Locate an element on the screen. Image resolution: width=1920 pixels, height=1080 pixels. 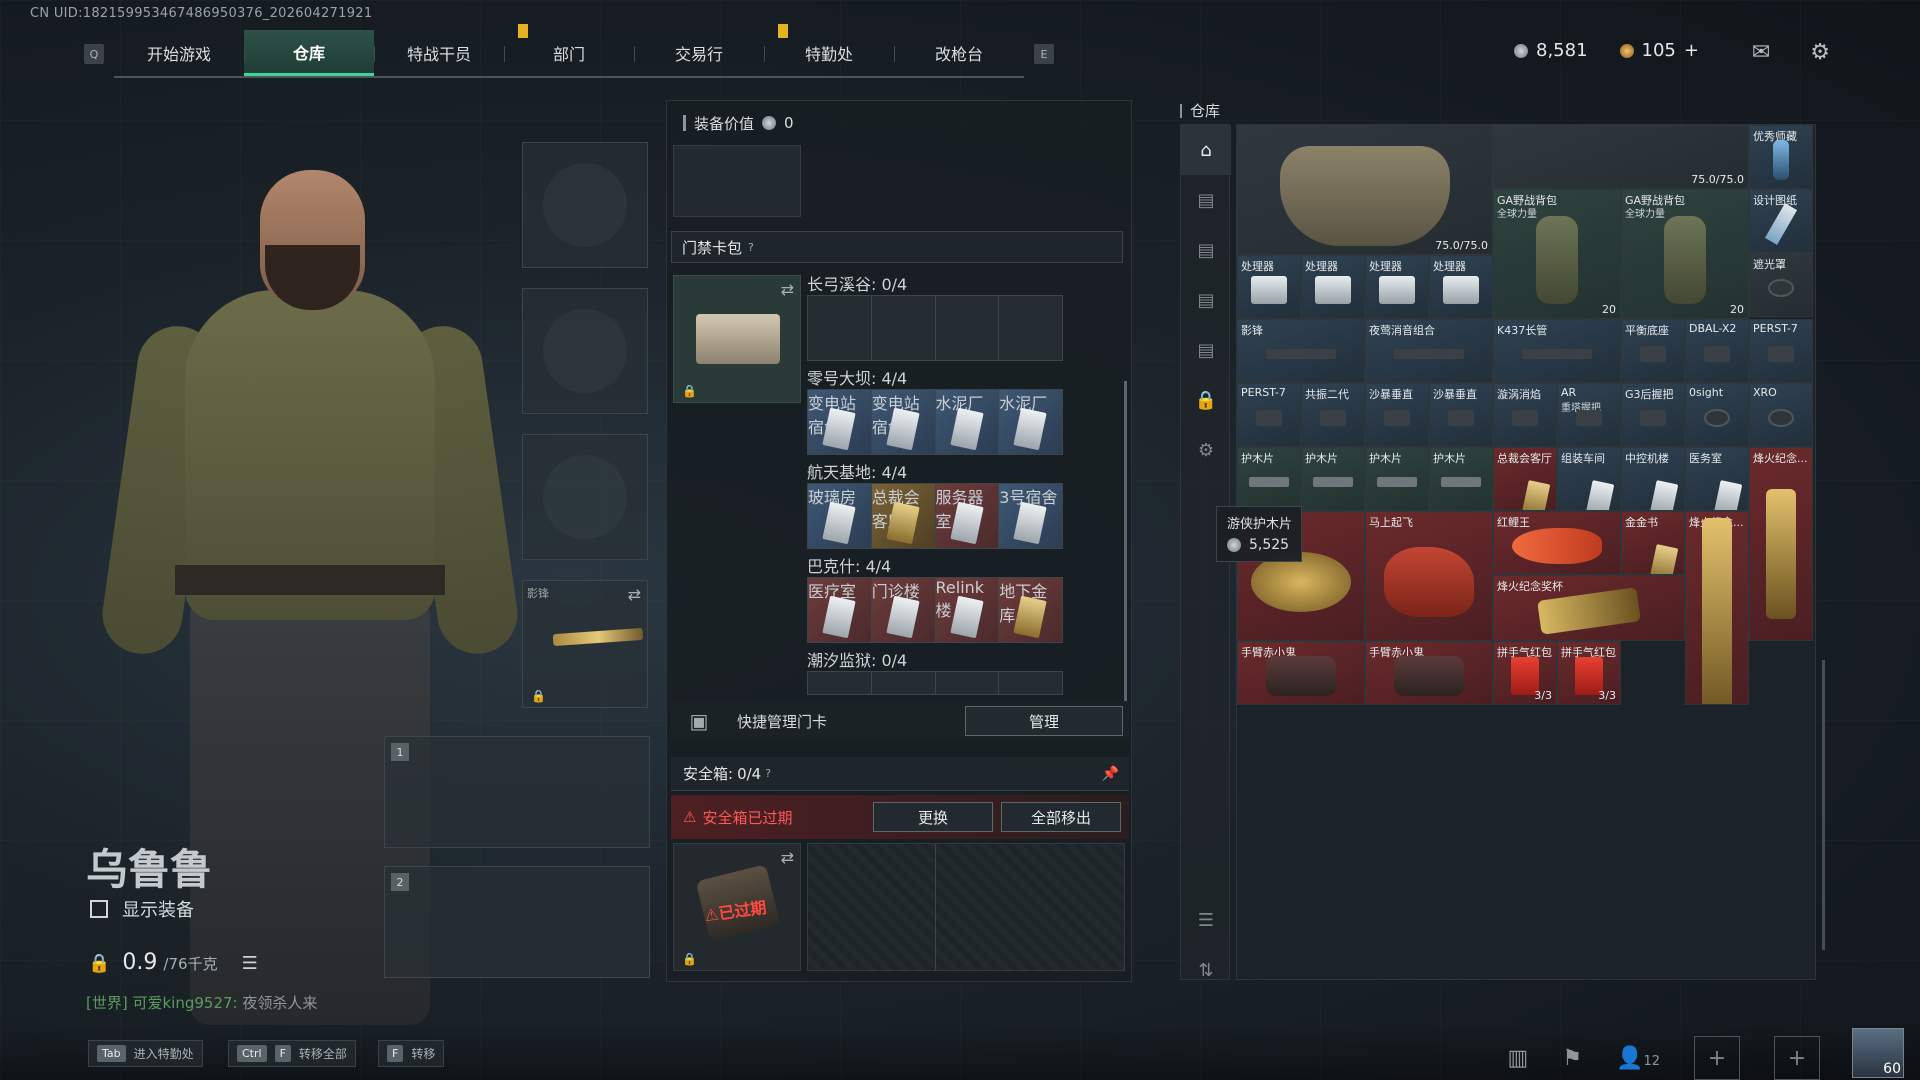
collectible-item: 红鲤王 is located at coordinates (1557, 543).